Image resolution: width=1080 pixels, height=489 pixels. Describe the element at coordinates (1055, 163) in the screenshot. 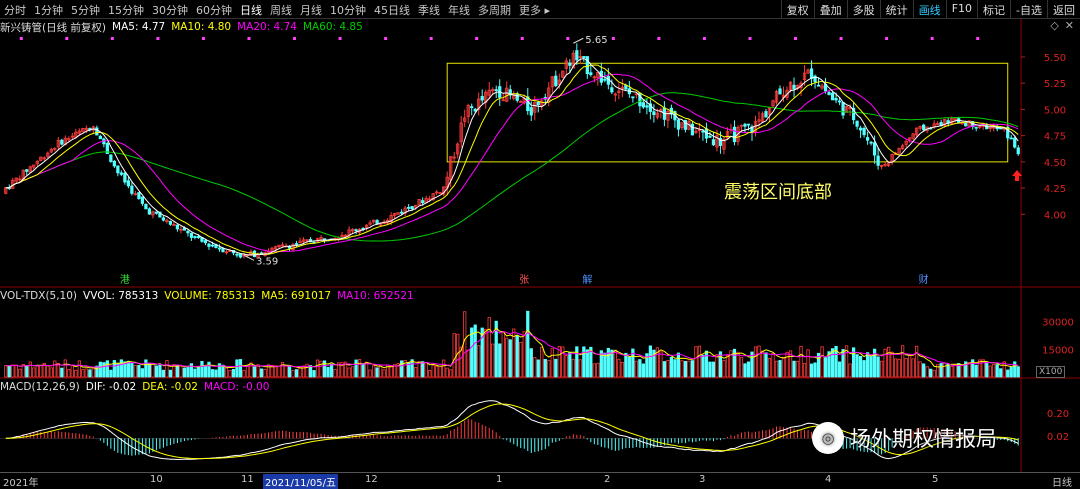

I see `price-tick-label: 4.50` at that location.